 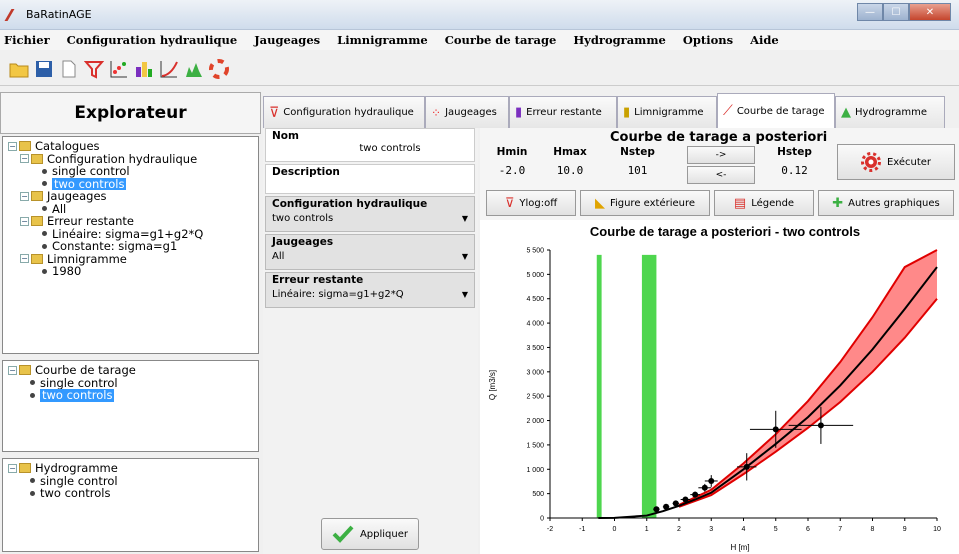 What do you see at coordinates (708, 40) in the screenshot?
I see `menu-options: Options` at bounding box center [708, 40].